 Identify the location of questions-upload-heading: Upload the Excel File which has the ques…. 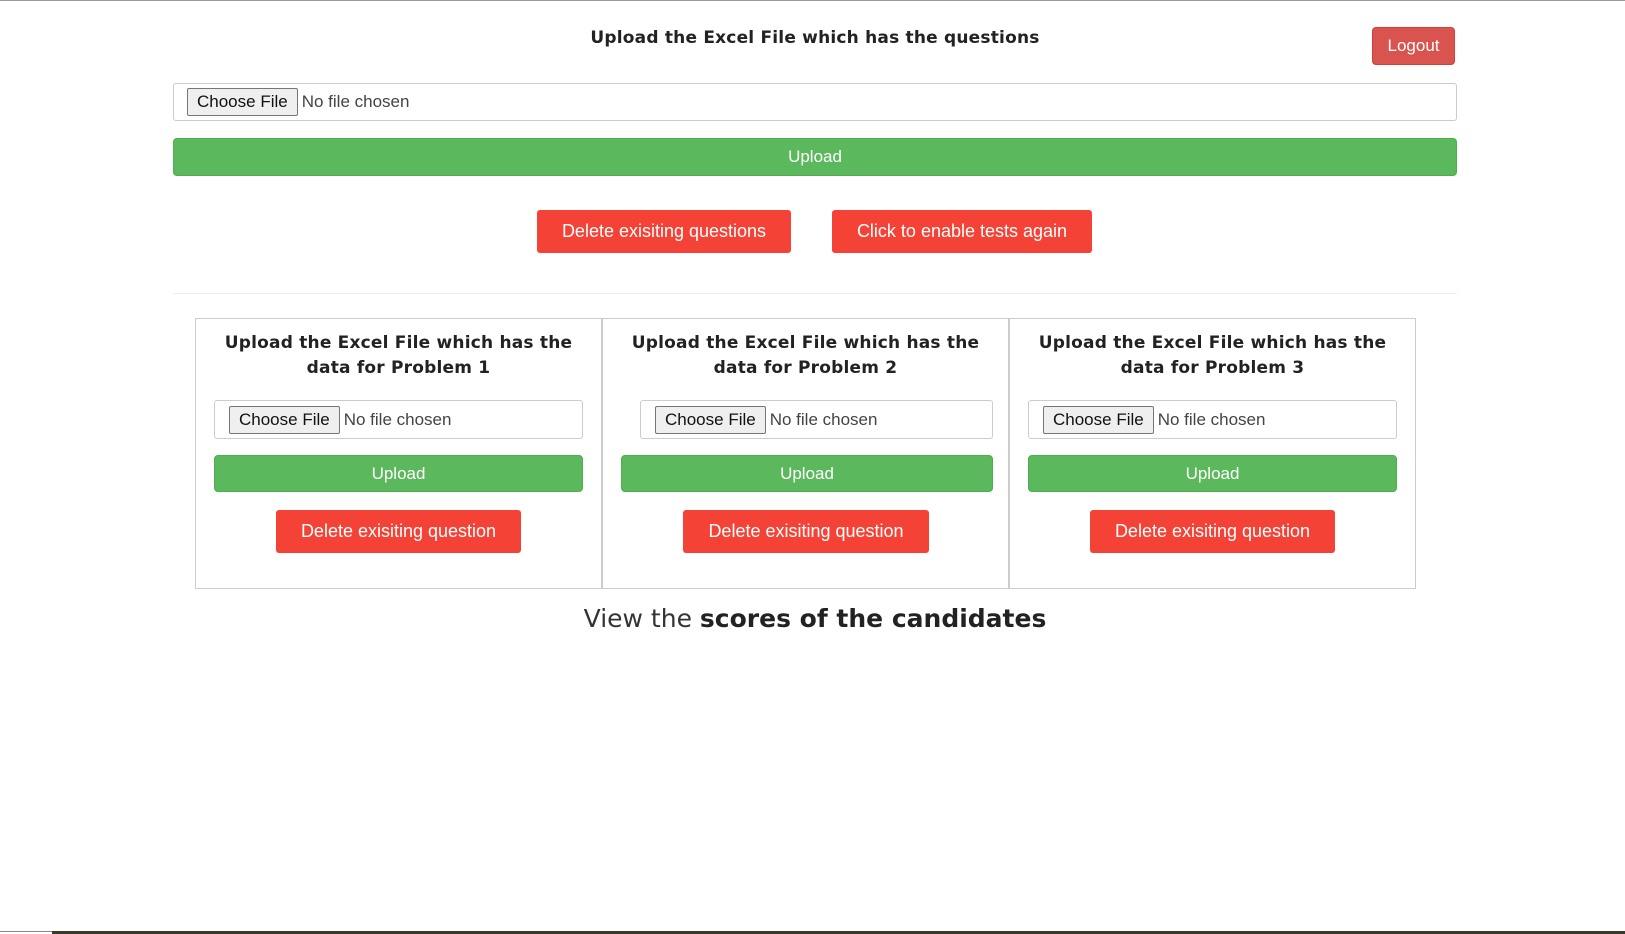
(815, 38).